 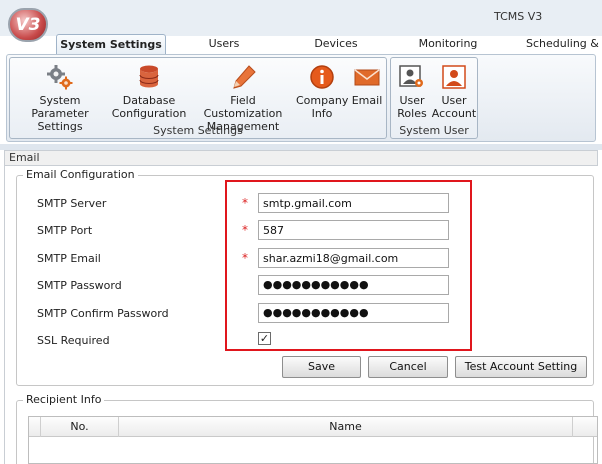 What do you see at coordinates (149, 100) in the screenshot?
I see `database-label-1: Database` at bounding box center [149, 100].